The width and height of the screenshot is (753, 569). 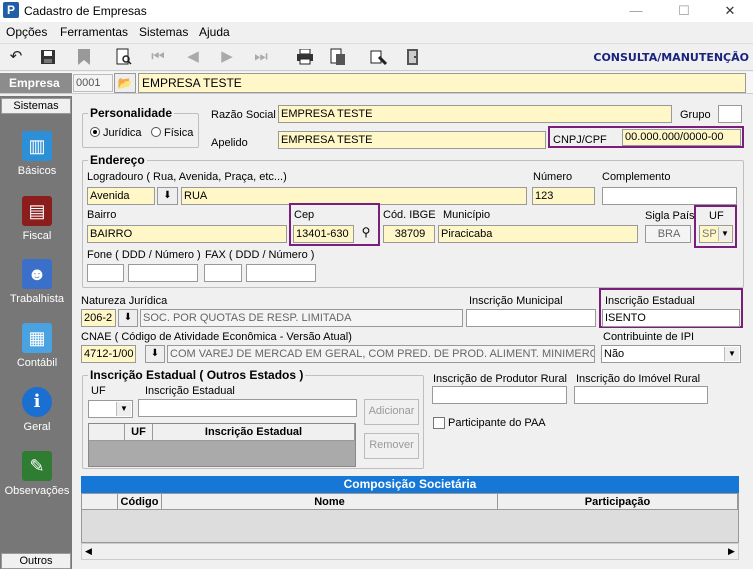 I want to click on binoculars-icon: ⚲, so click(x=366, y=234).